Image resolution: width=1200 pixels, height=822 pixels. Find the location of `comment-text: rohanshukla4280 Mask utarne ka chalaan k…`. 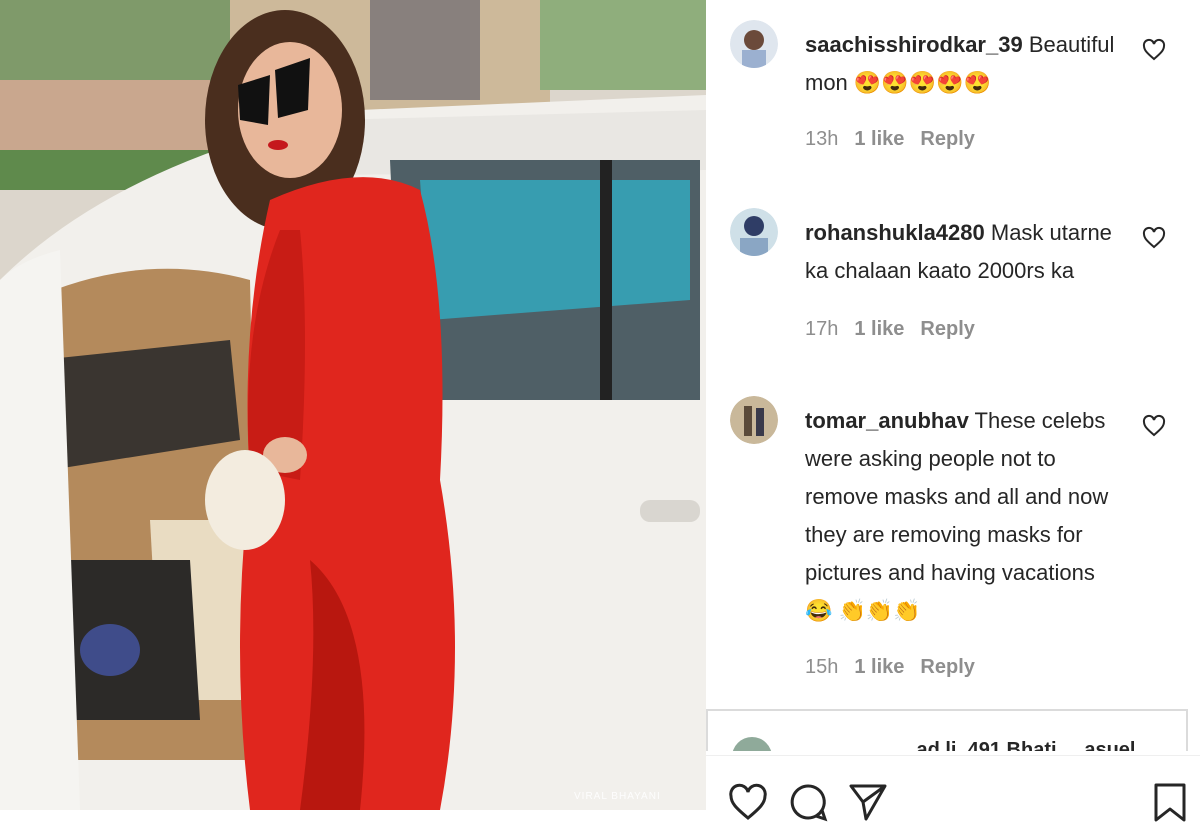

comment-text: rohanshukla4280 Mask utarne ka chalaan k… is located at coordinates (965, 252).